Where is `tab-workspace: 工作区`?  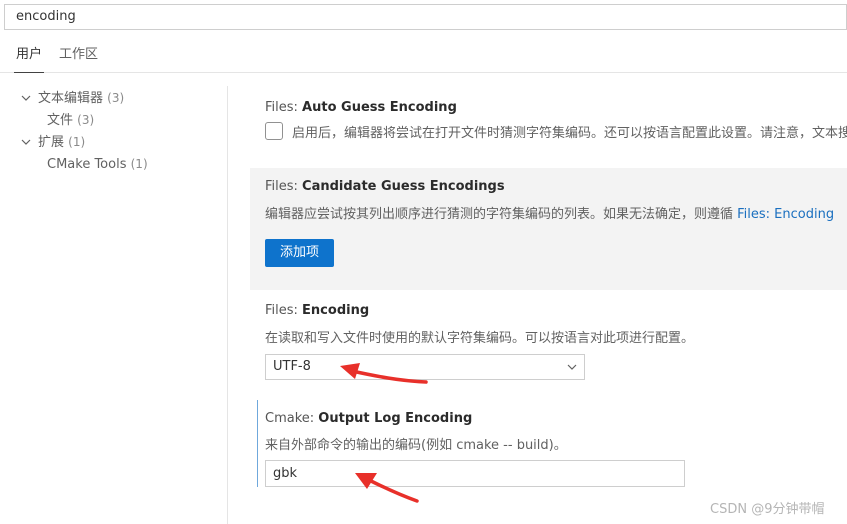
tab-workspace: 工作区 is located at coordinates (78, 59).